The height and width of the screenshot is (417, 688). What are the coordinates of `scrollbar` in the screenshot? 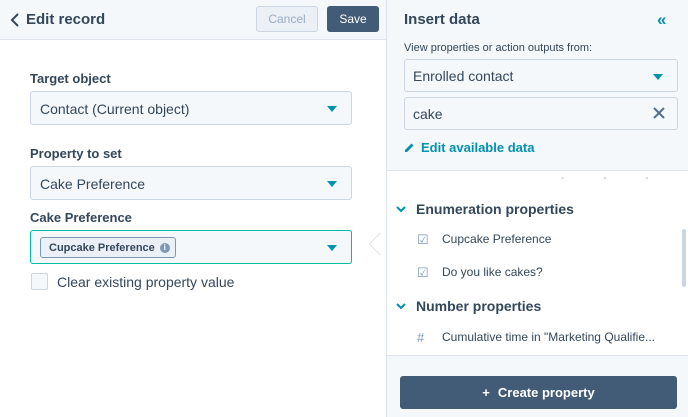 It's located at (684, 263).